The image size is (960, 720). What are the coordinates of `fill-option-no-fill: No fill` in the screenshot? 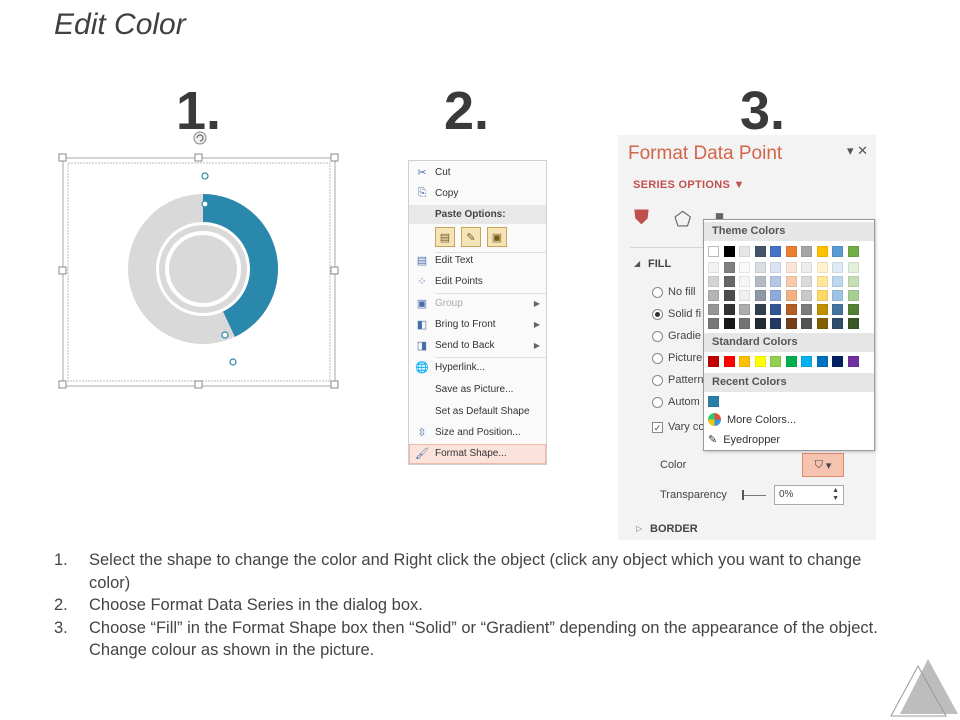 It's located at (674, 292).